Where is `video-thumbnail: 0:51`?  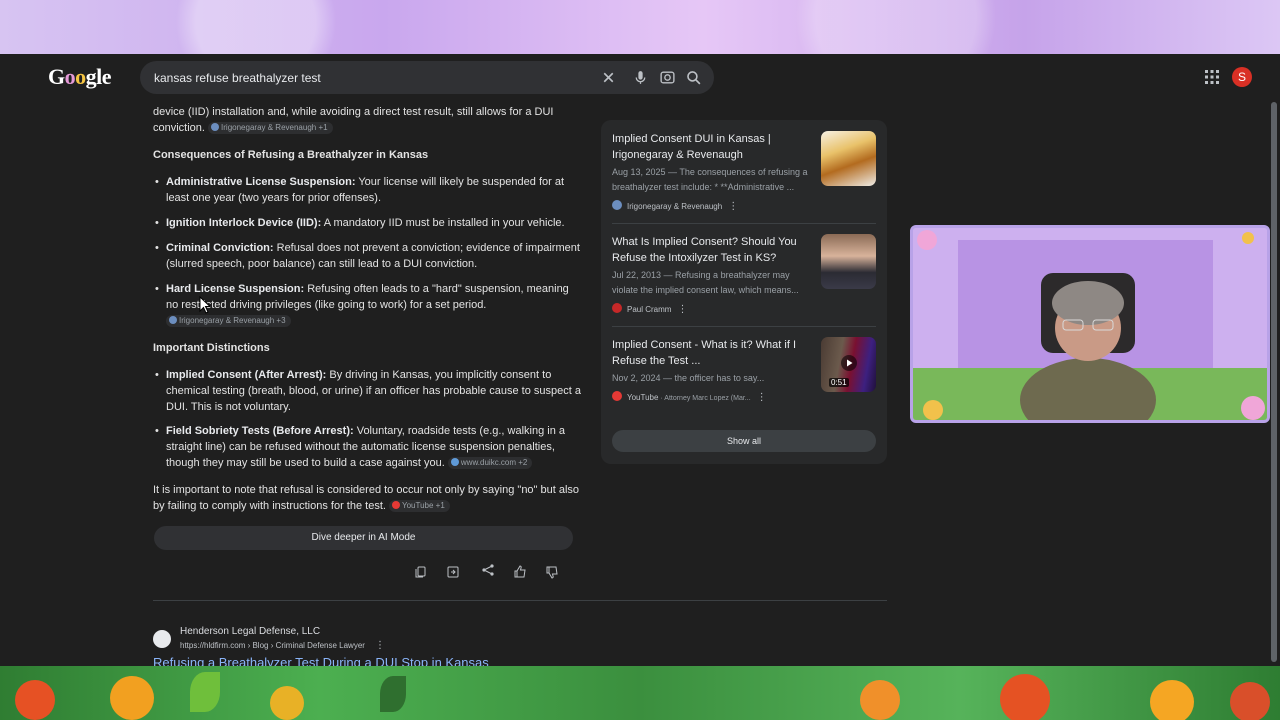 video-thumbnail: 0:51 is located at coordinates (848, 364).